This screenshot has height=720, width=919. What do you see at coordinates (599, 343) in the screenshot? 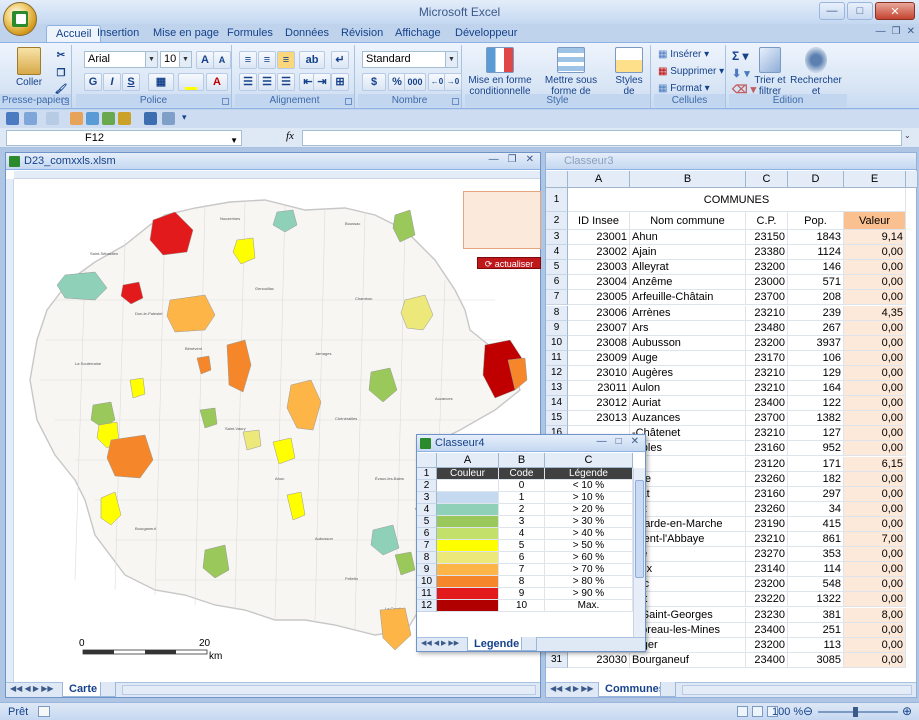
I see `cell-id-insee: 23008` at bounding box center [599, 343].